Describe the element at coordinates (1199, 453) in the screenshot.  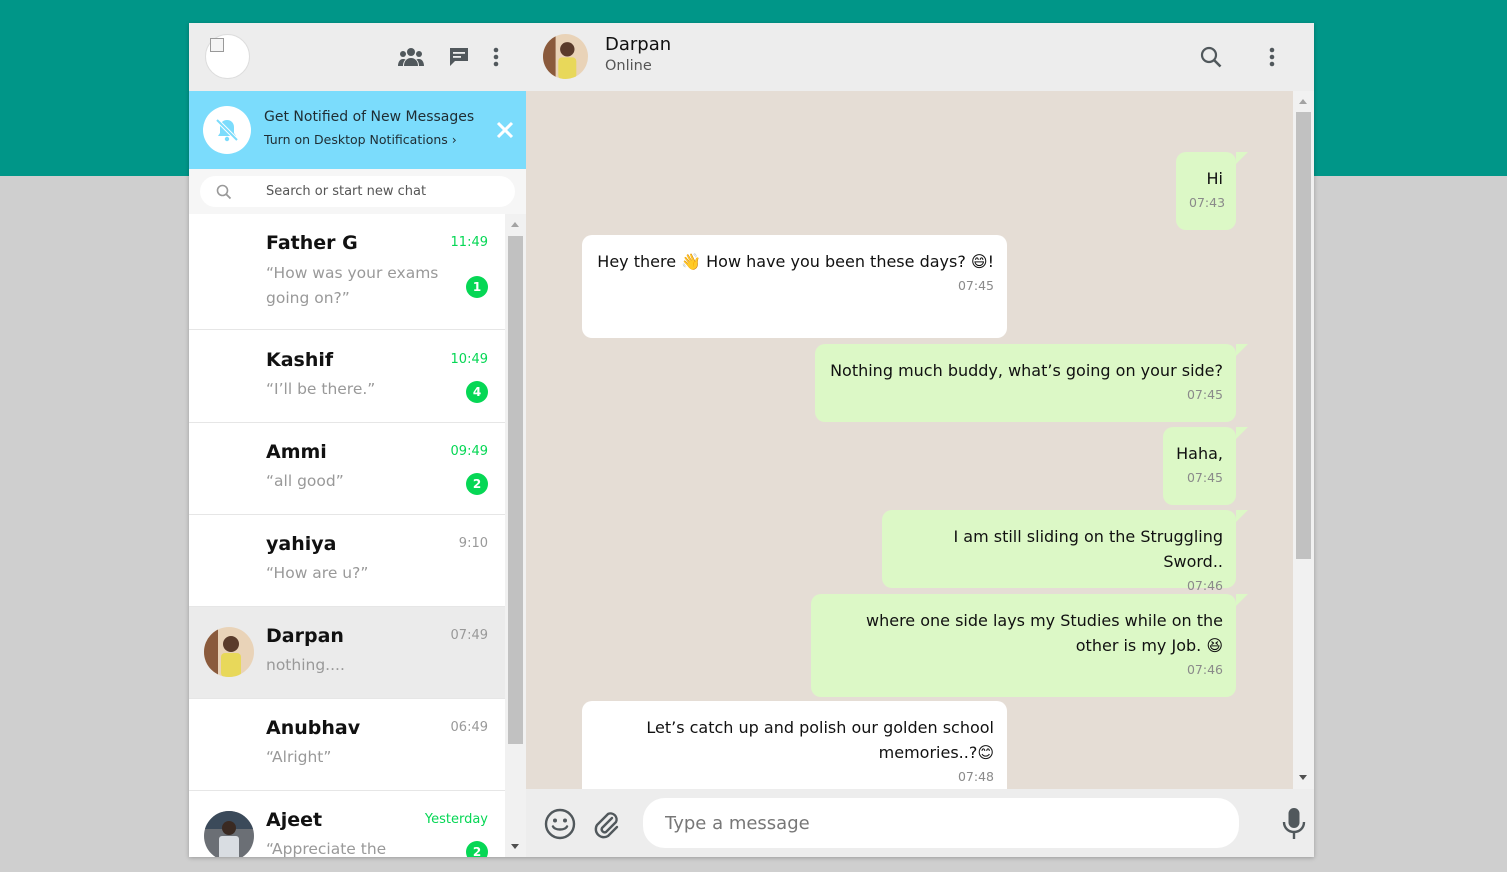
I see `message-text: Haha,` at that location.